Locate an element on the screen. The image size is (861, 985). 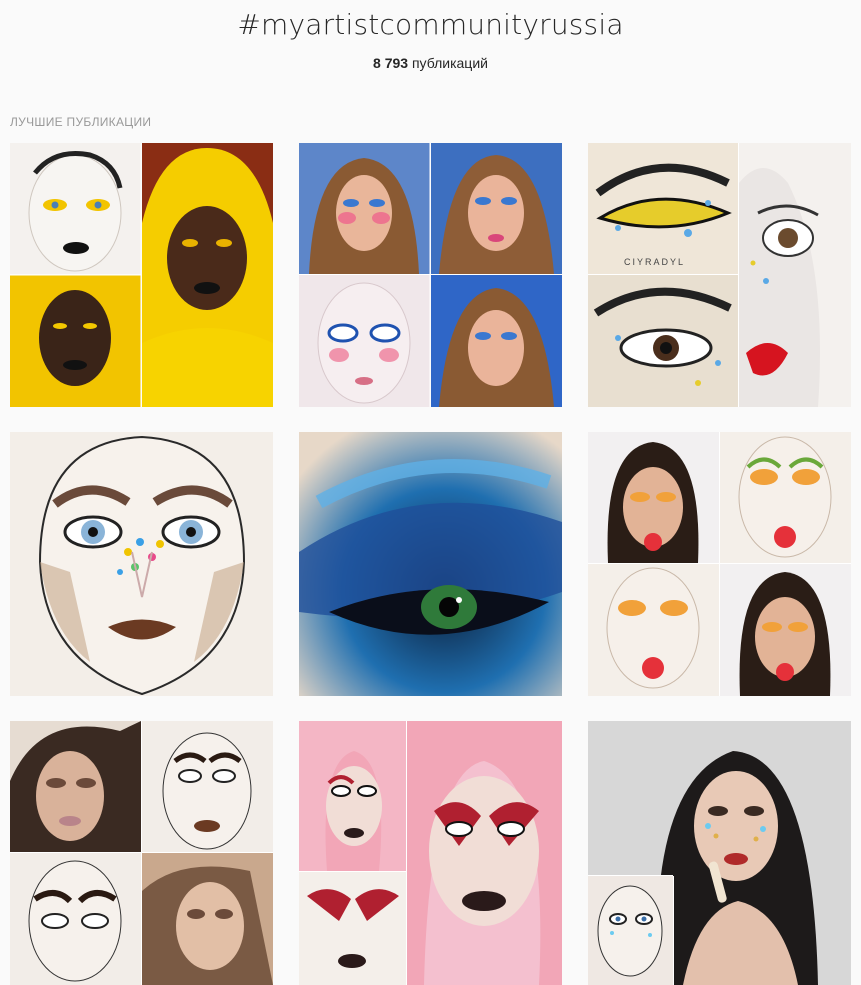
post-count-number: 8 793 is located at coordinates (391, 63).